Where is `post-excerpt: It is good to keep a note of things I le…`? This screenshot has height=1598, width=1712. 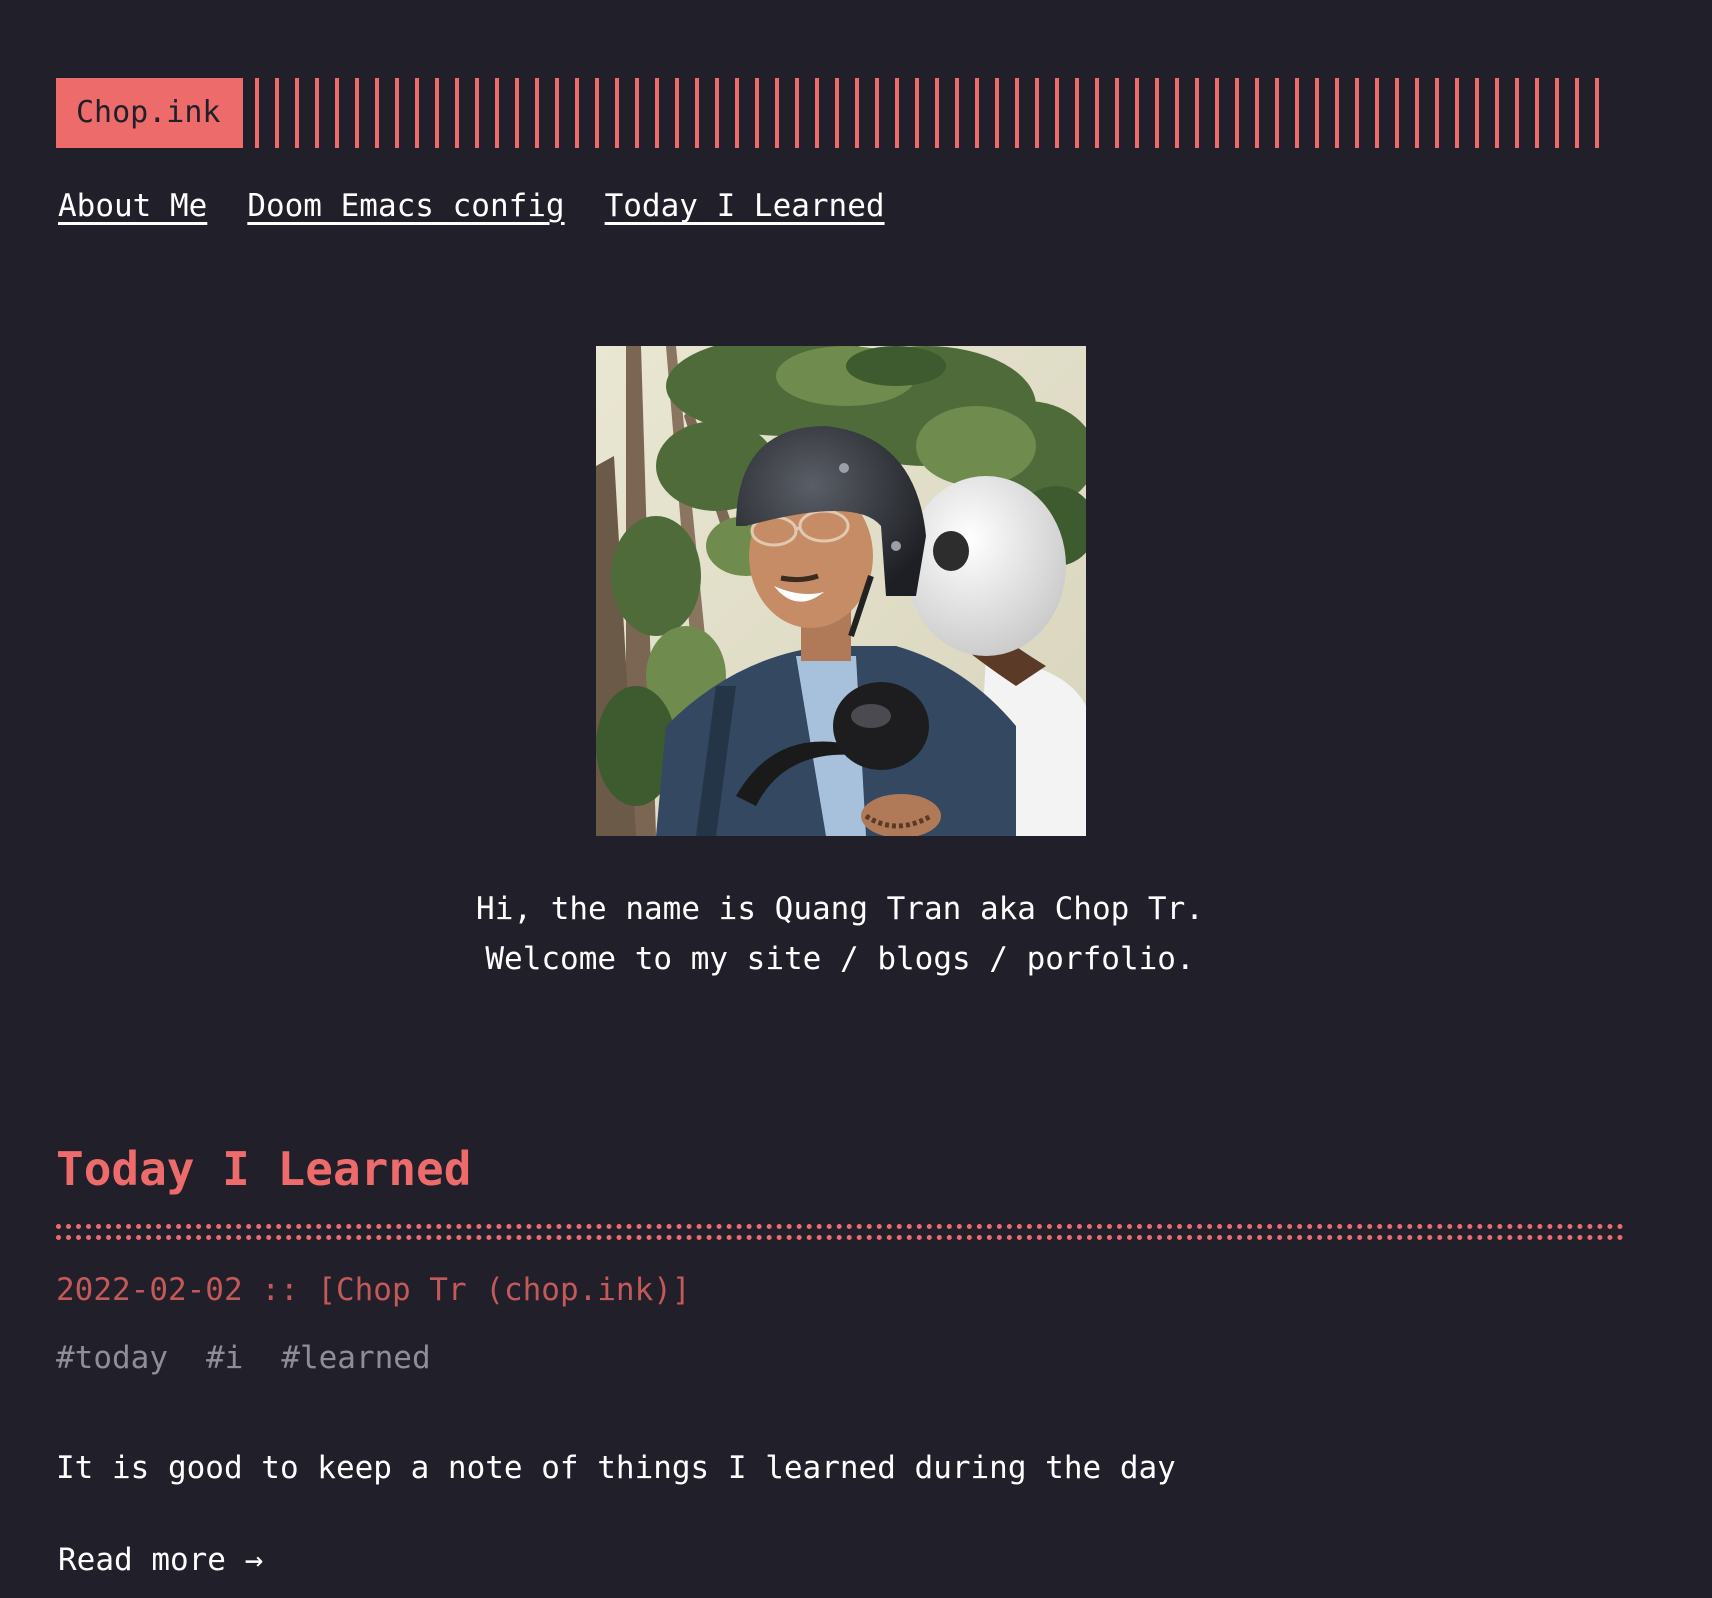
post-excerpt: It is good to keep a note of things I le… is located at coordinates (616, 1468).